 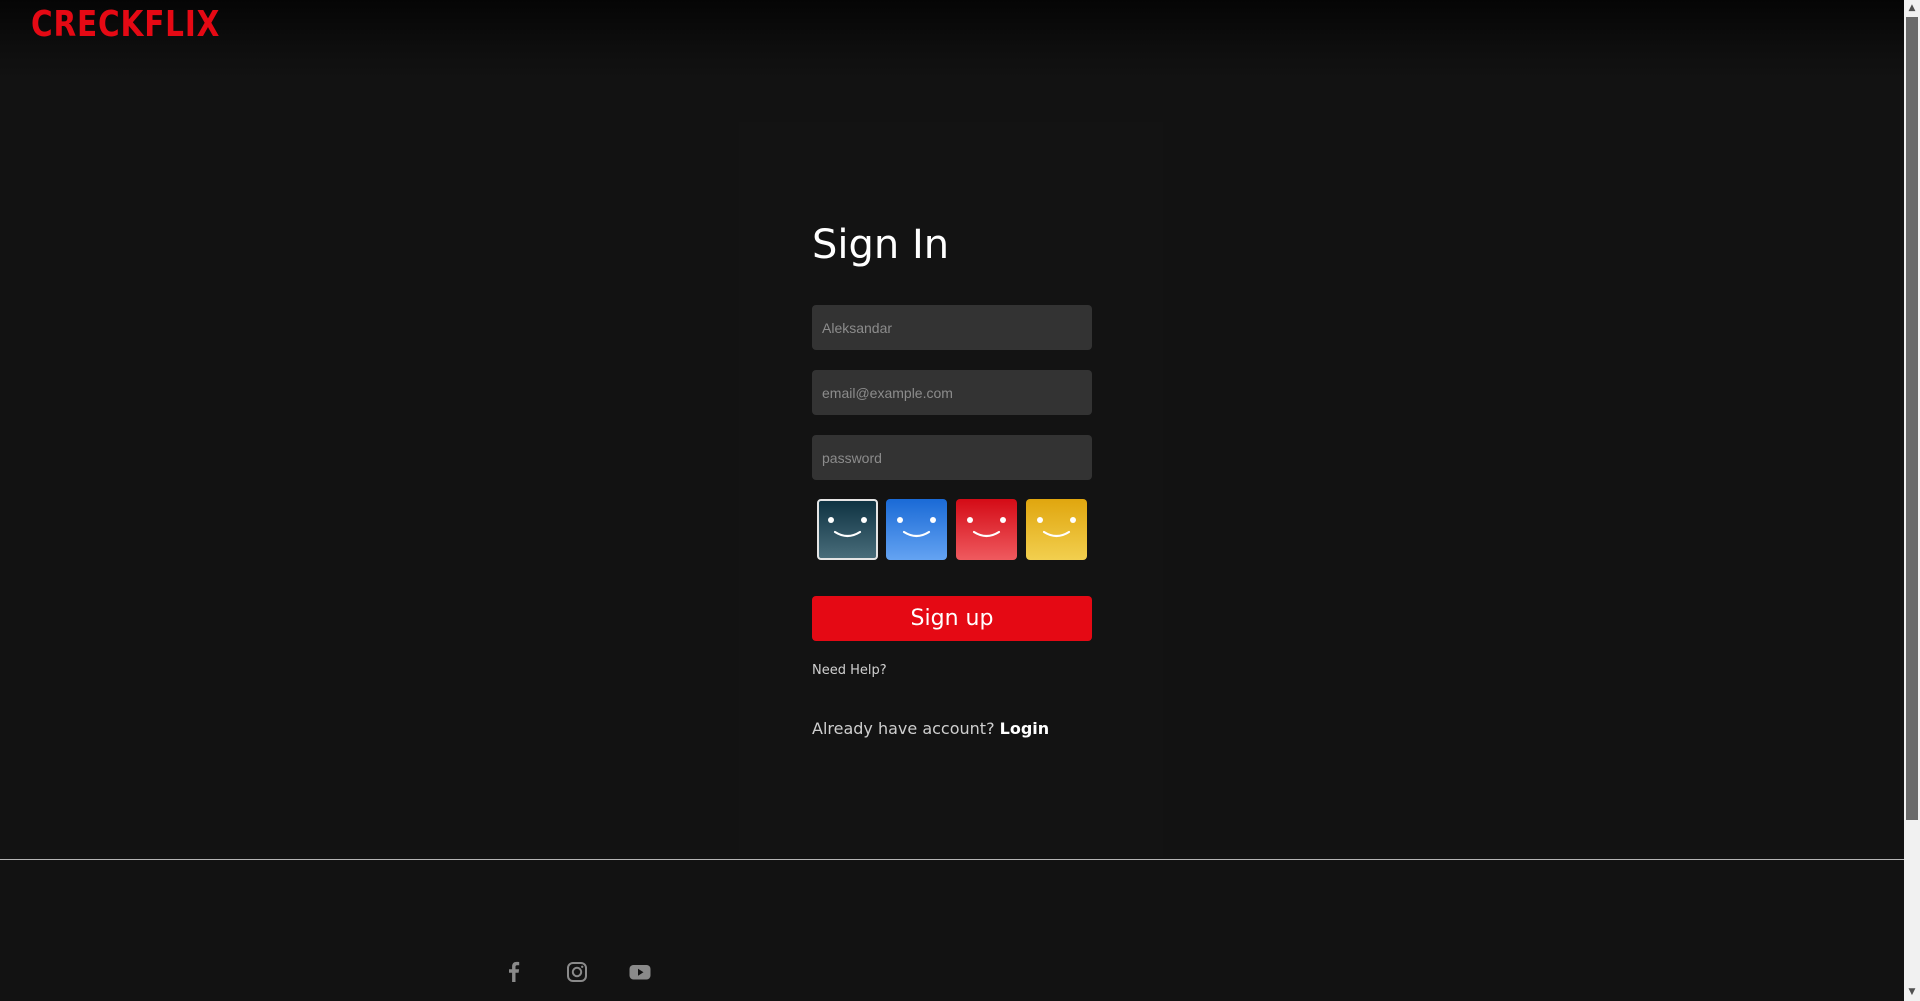 I want to click on avatar-option-yellow, so click(x=1056, y=529).